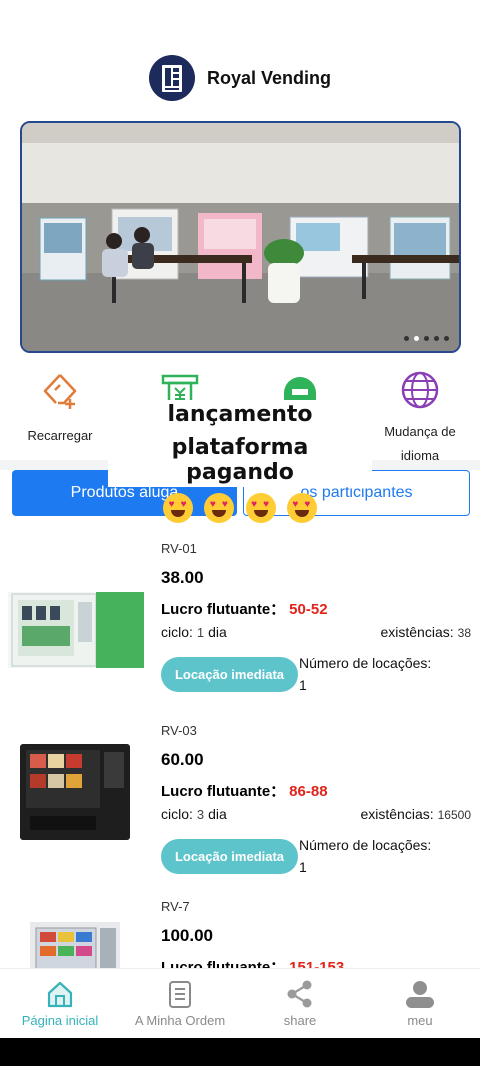  Describe the element at coordinates (420, 994) in the screenshot. I see `user-icon` at that location.